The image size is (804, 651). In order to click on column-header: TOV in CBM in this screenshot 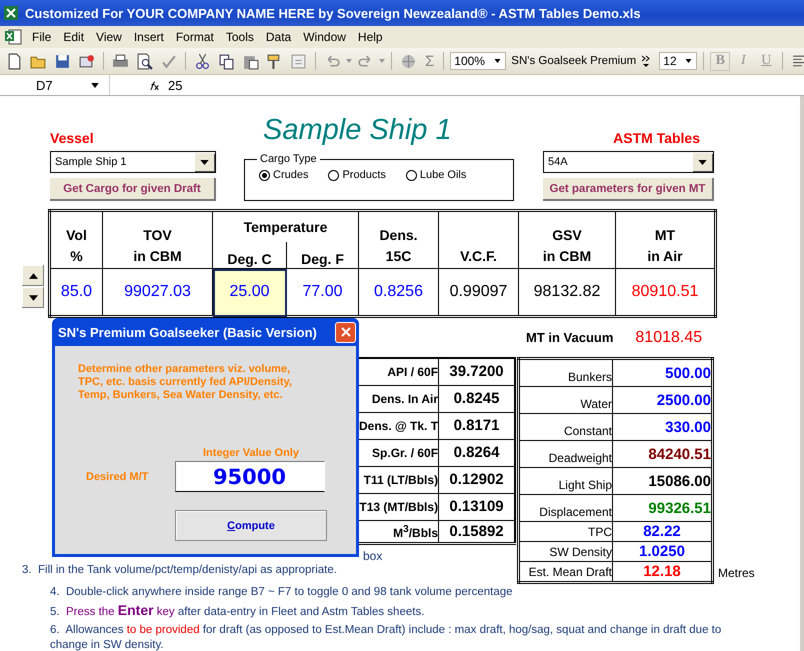, I will do `click(157, 239)`.